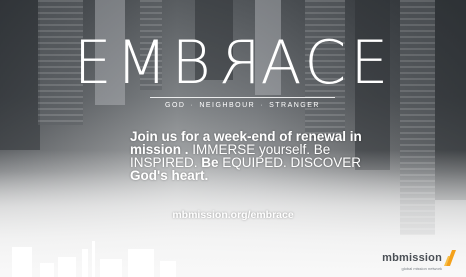  Describe the element at coordinates (421, 268) in the screenshot. I see `logo-subtitle: global mission network` at that location.